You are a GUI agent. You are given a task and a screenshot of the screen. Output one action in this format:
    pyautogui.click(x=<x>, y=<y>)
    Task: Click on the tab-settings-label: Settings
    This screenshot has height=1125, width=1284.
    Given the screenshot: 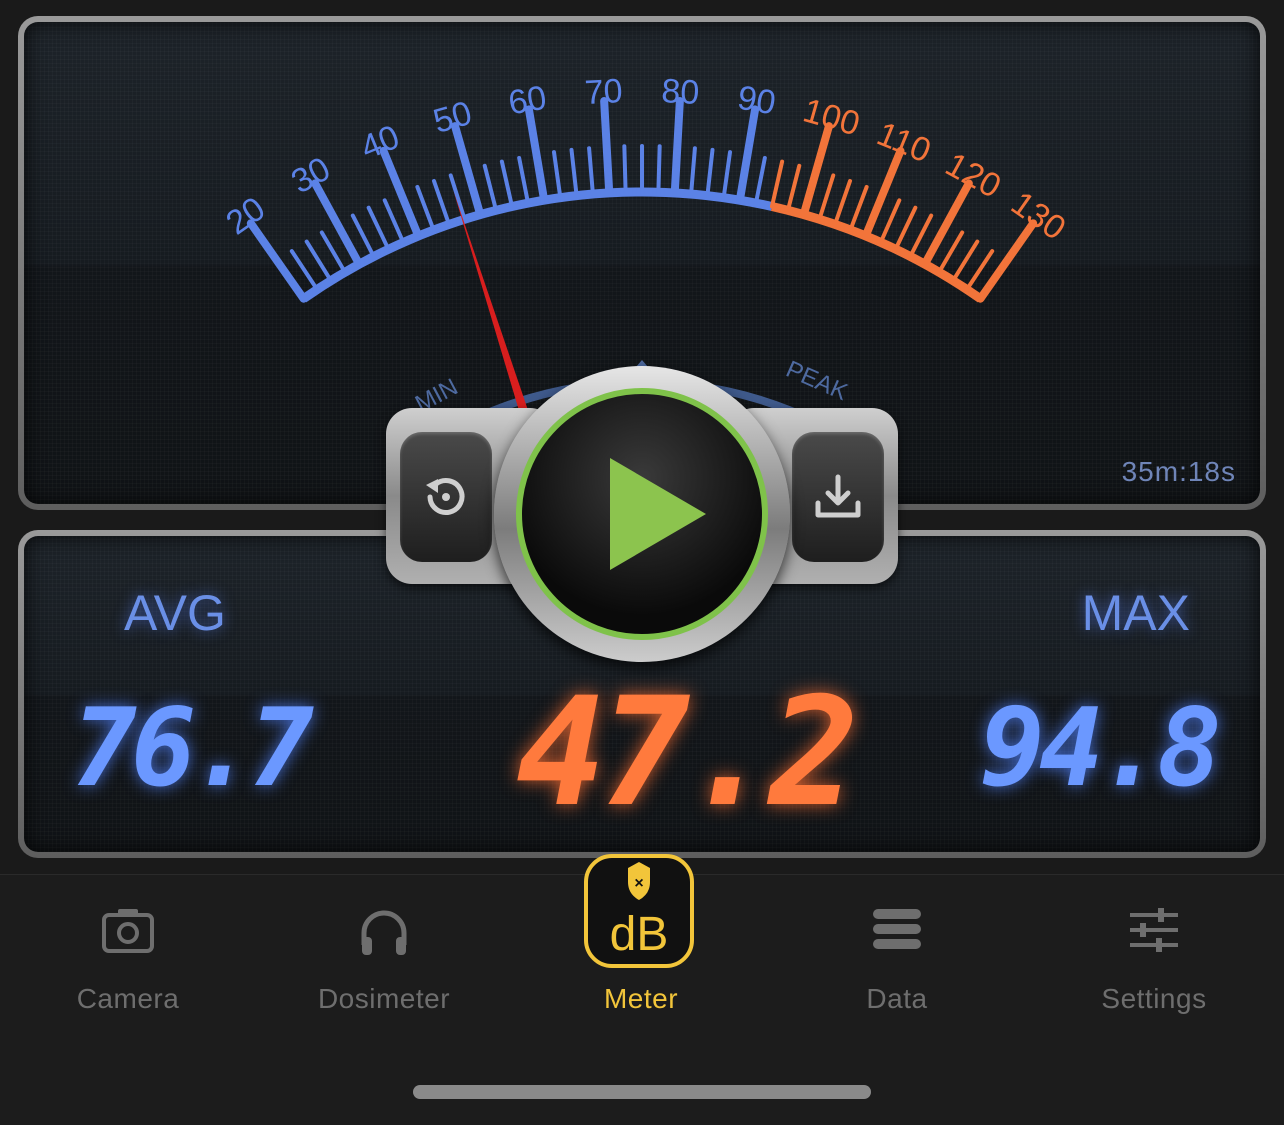 What is the action you would take?
    pyautogui.click(x=1154, y=998)
    